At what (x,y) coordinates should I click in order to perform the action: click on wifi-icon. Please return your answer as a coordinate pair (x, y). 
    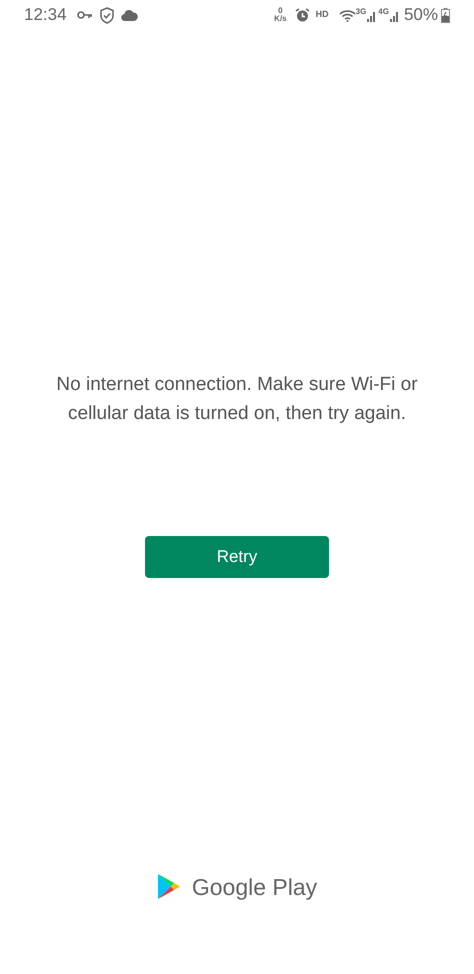
    Looking at the image, I should click on (347, 15).